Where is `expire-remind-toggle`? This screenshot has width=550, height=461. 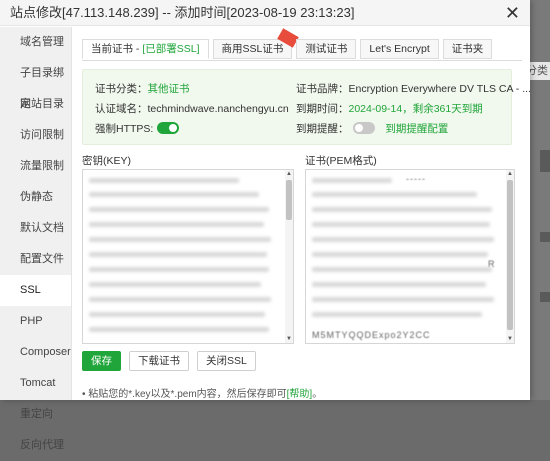 expire-remind-toggle is located at coordinates (363, 128).